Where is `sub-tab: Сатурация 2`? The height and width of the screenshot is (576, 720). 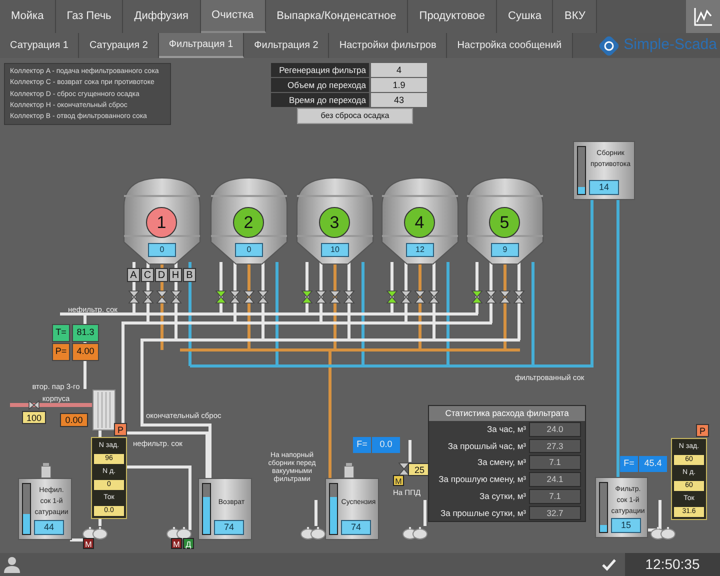 sub-tab: Сатурация 2 is located at coordinates (119, 45).